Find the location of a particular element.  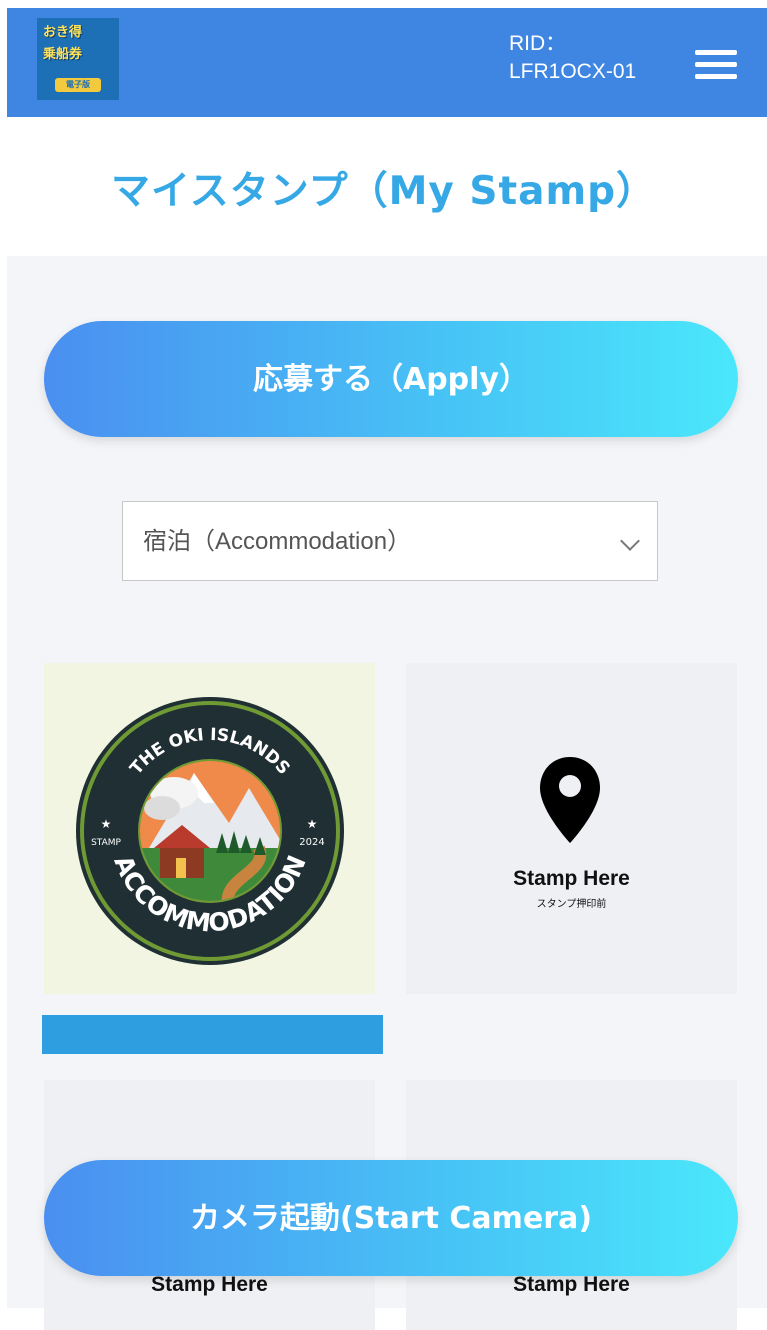

app-header: おき得 乗船券 電子版 RID： LFR1OCX-01 is located at coordinates (387, 62).